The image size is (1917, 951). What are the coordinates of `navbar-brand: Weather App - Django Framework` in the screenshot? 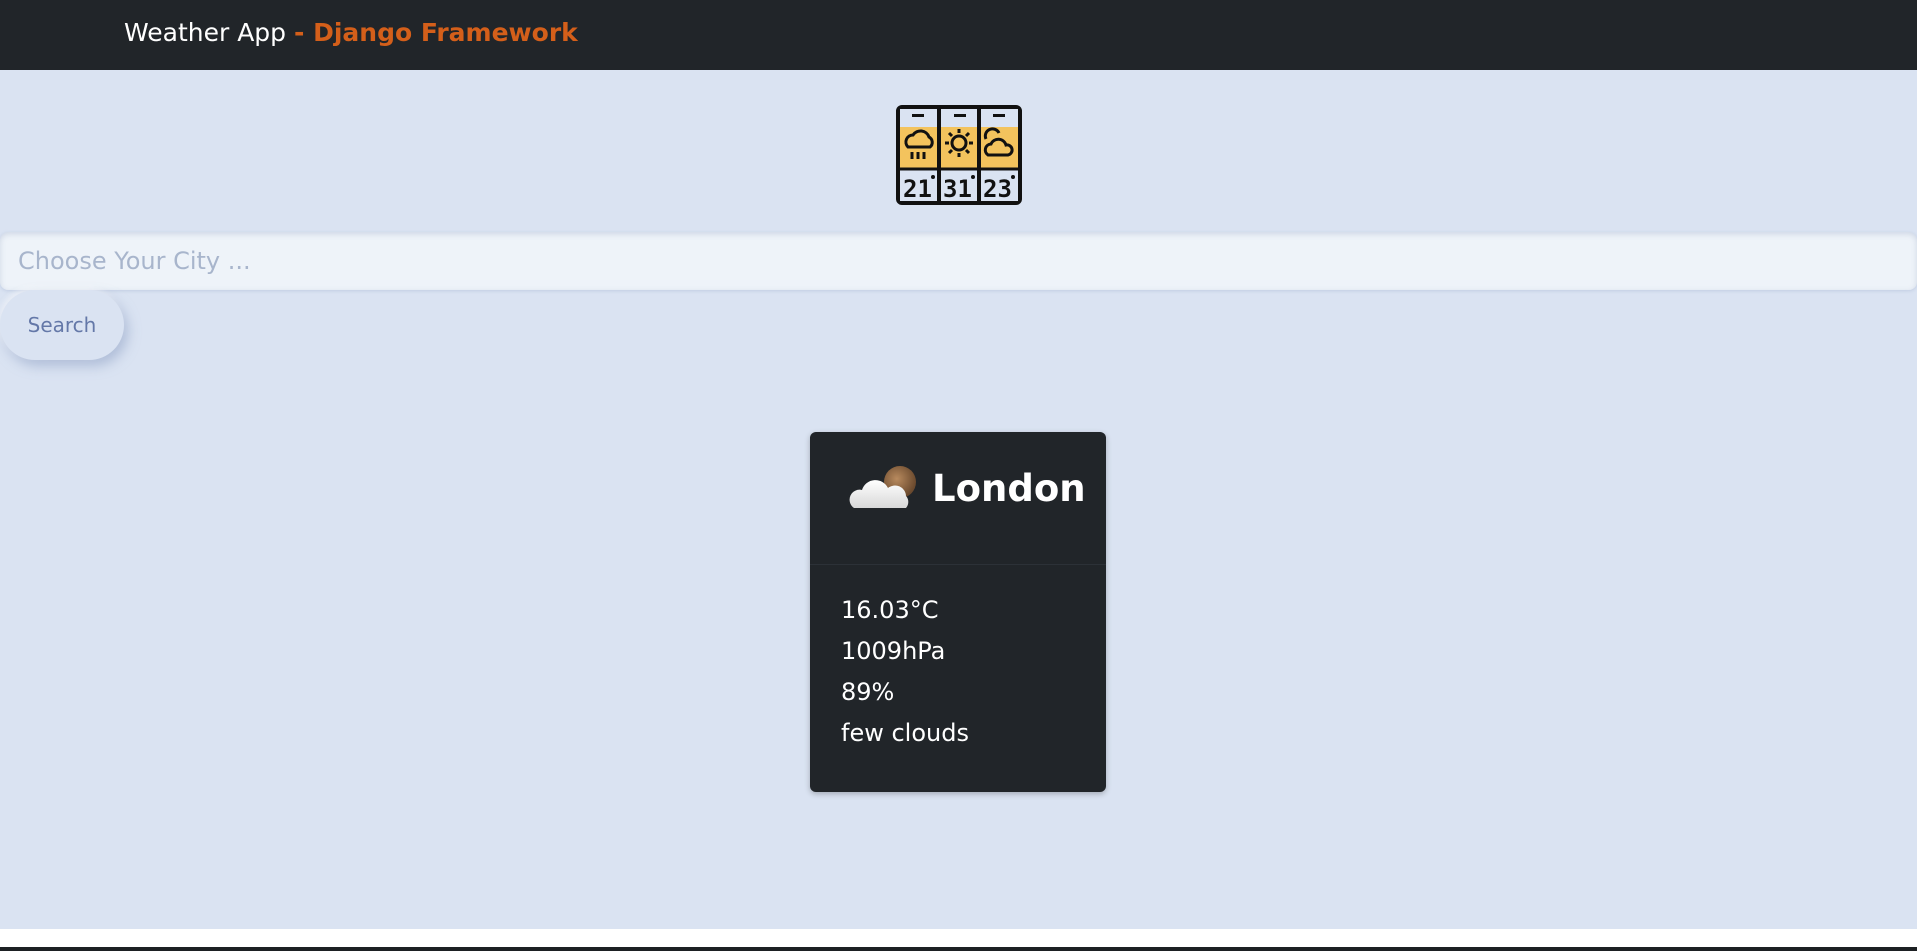 It's located at (351, 33).